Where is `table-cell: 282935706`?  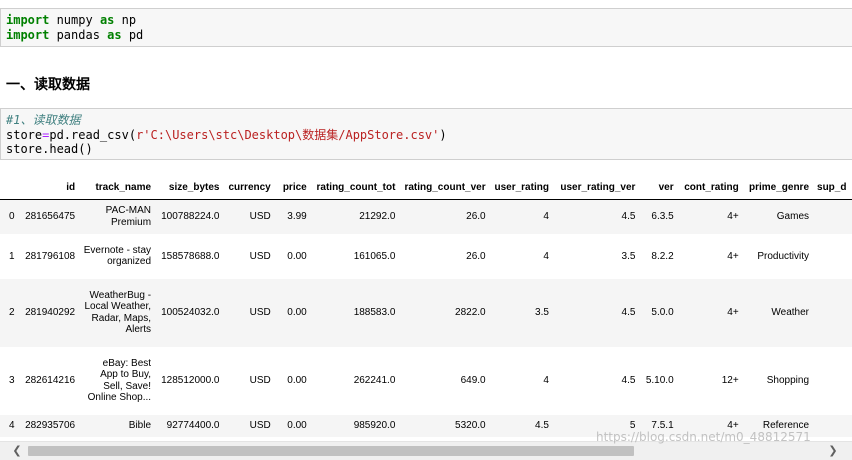
table-cell: 282935706 is located at coordinates (50, 425).